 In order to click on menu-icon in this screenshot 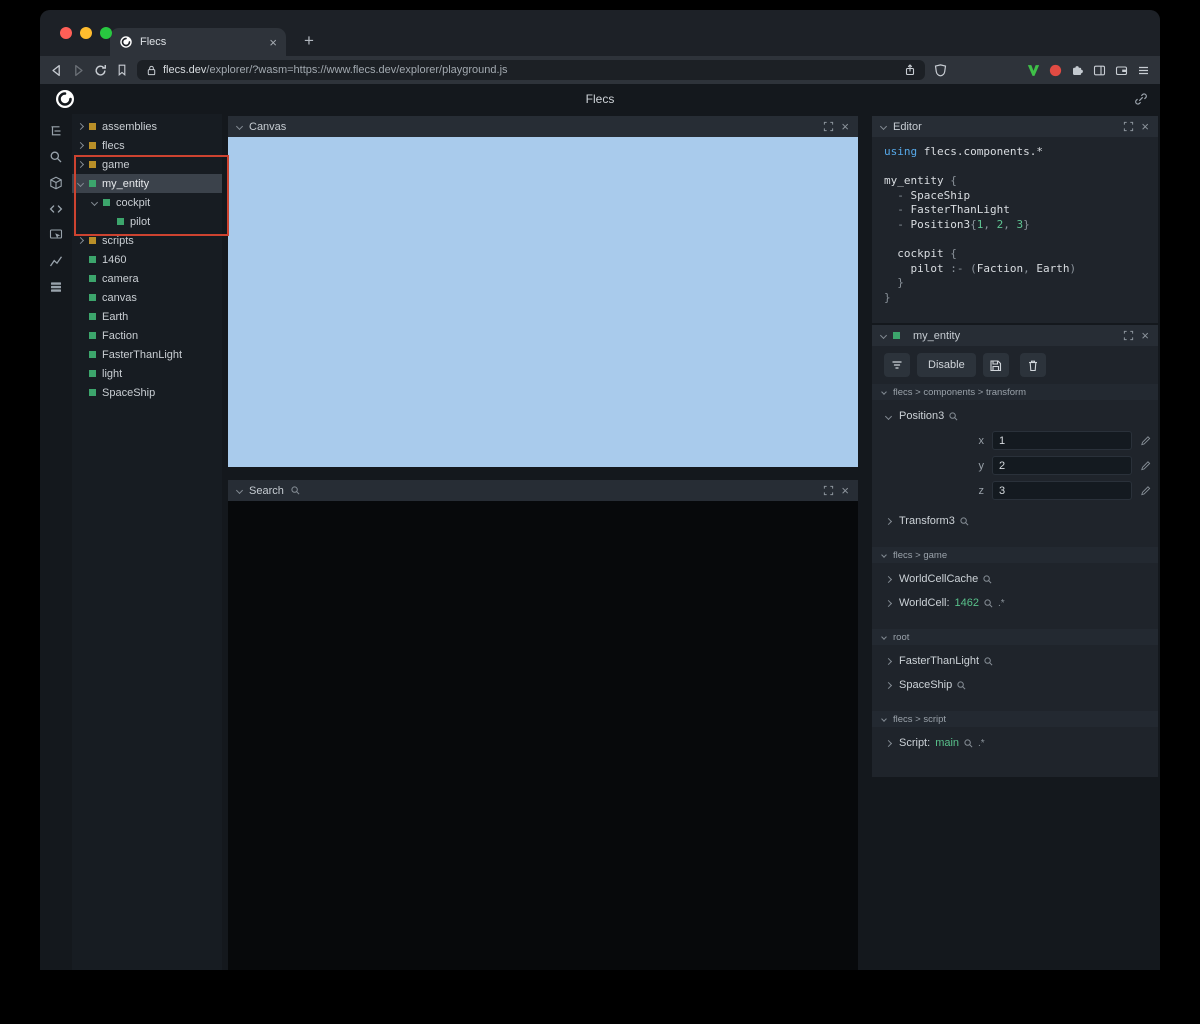, I will do `click(1143, 70)`.